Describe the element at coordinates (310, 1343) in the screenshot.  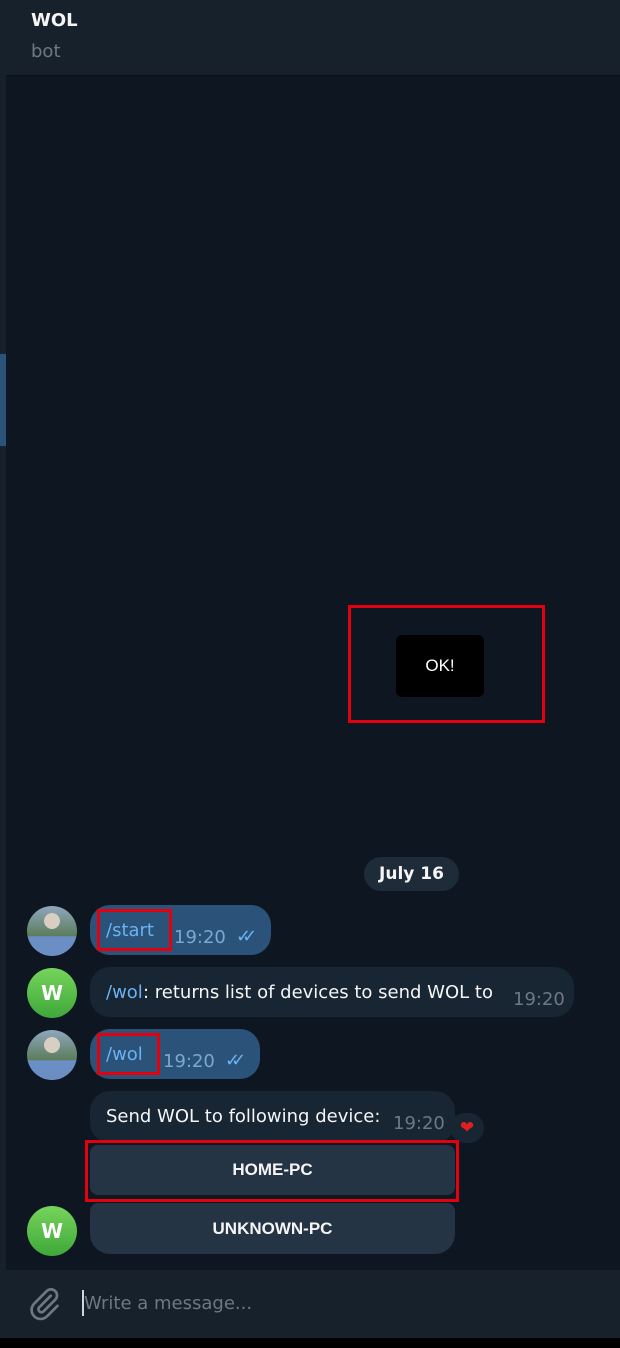
I see `window-bottom-bar` at that location.